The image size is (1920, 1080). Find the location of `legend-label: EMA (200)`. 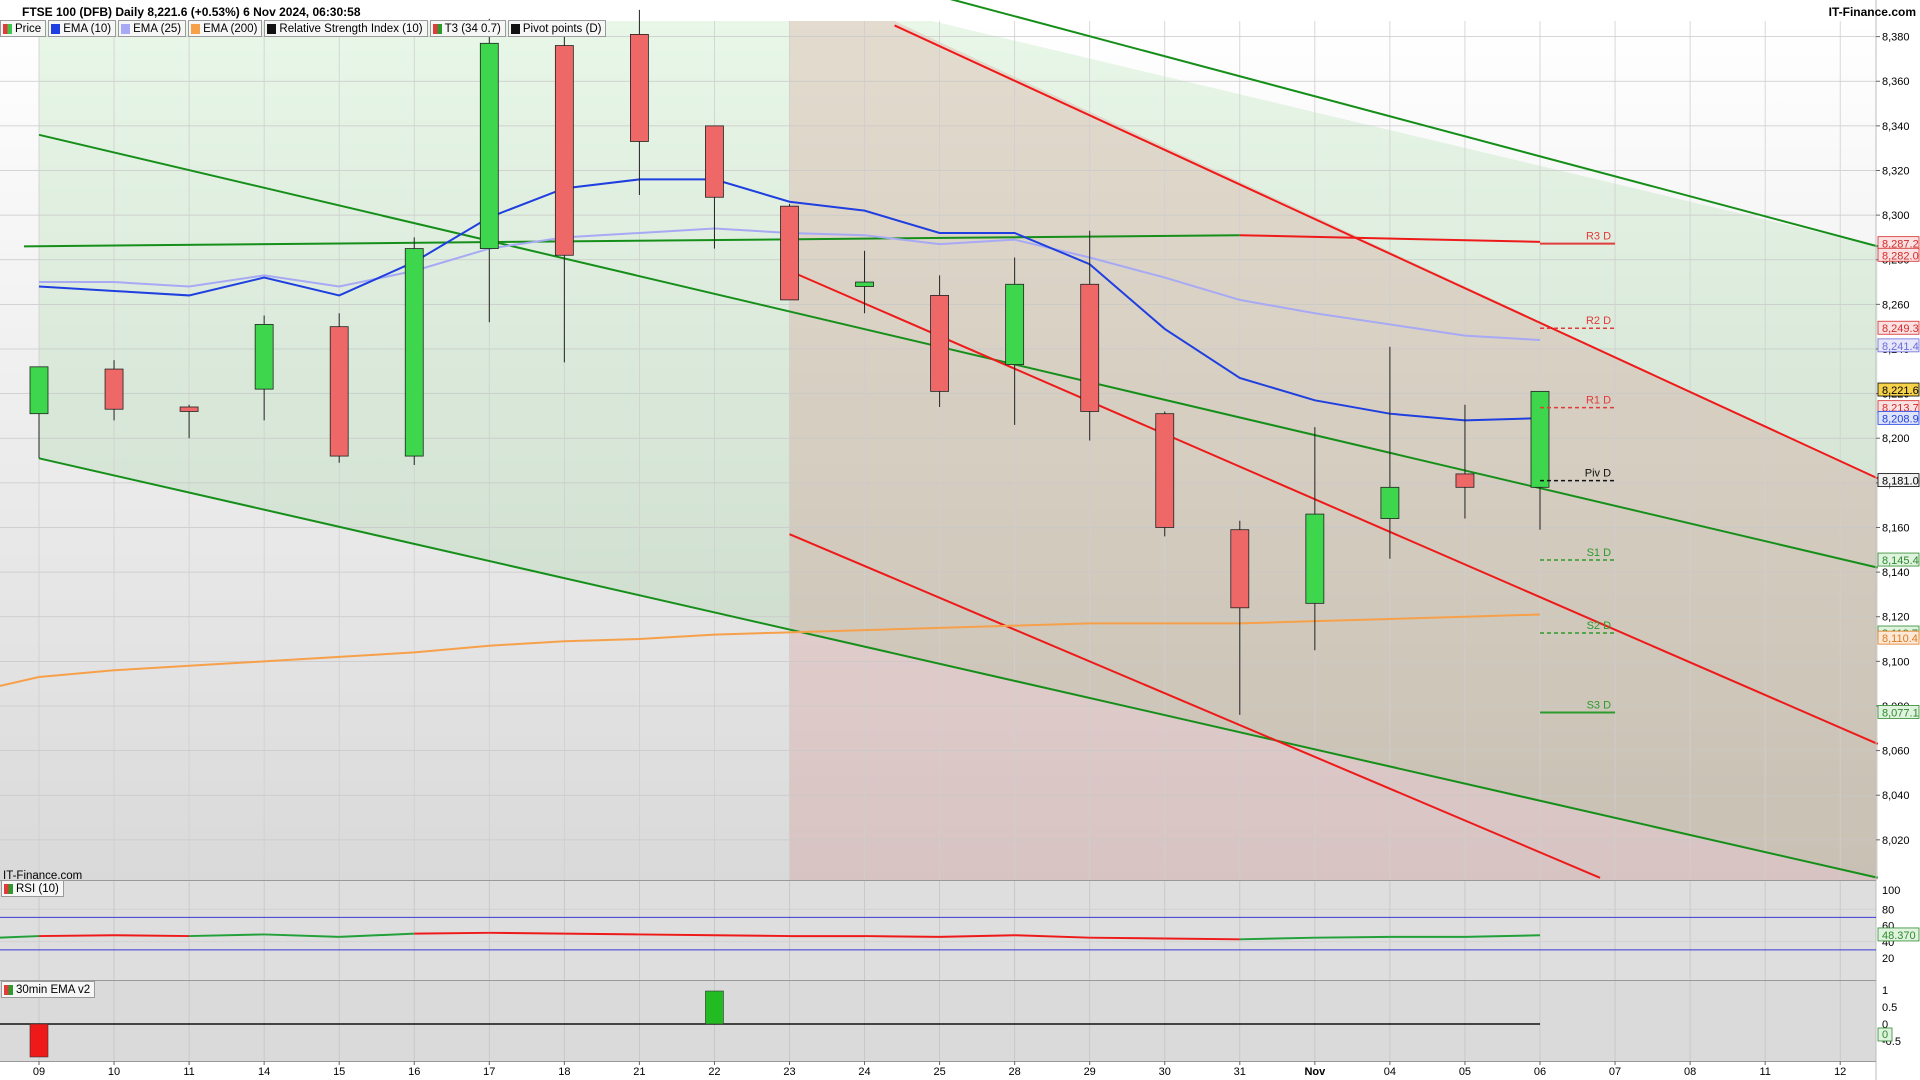

legend-label: EMA (200) is located at coordinates (230, 28).